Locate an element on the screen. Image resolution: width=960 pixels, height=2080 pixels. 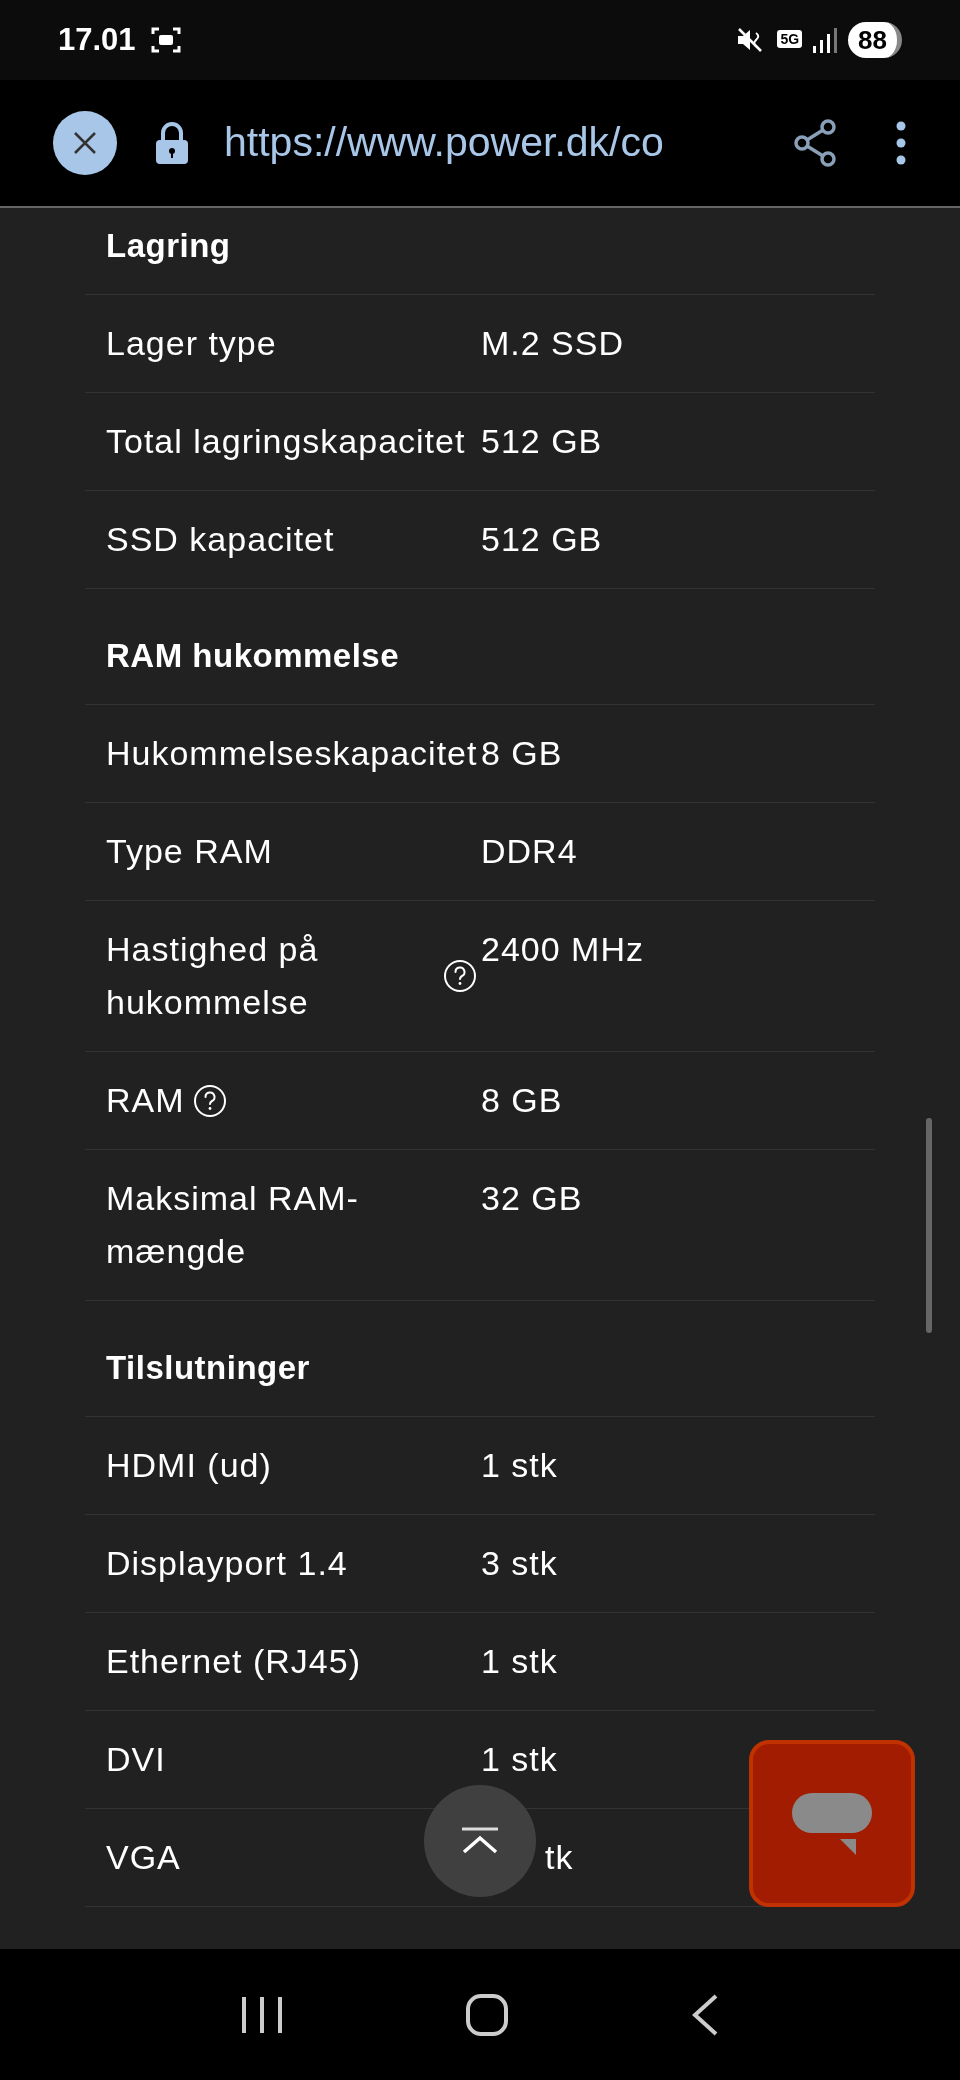
home-icon is located at coordinates (487, 2014).